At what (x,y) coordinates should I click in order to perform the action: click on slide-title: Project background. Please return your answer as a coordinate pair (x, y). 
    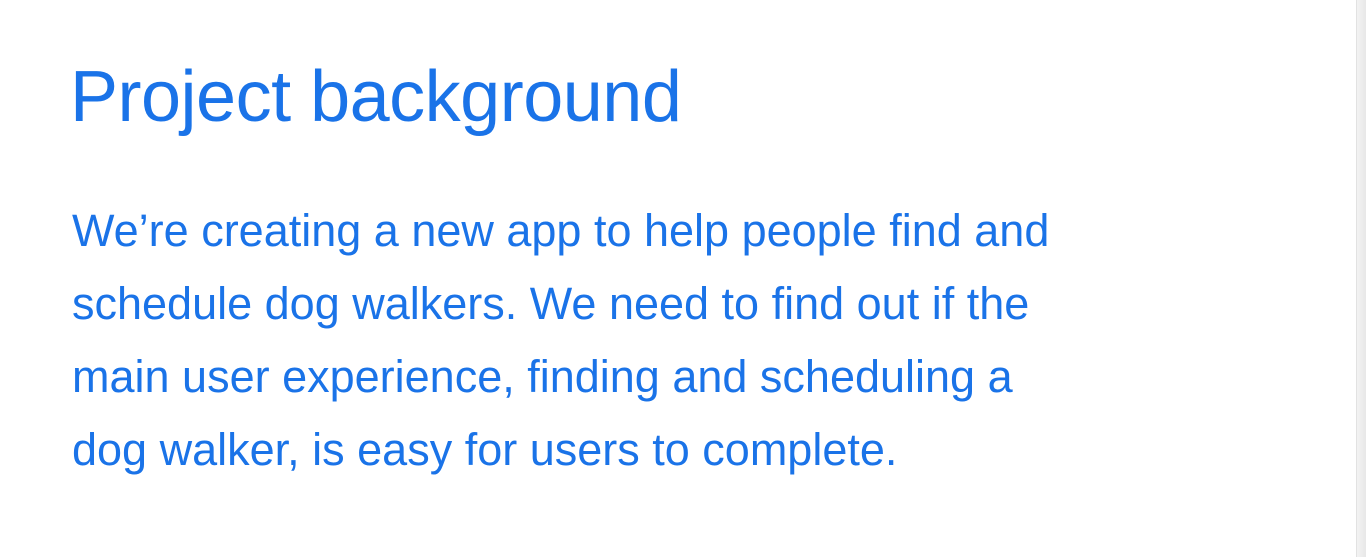
    Looking at the image, I should click on (376, 97).